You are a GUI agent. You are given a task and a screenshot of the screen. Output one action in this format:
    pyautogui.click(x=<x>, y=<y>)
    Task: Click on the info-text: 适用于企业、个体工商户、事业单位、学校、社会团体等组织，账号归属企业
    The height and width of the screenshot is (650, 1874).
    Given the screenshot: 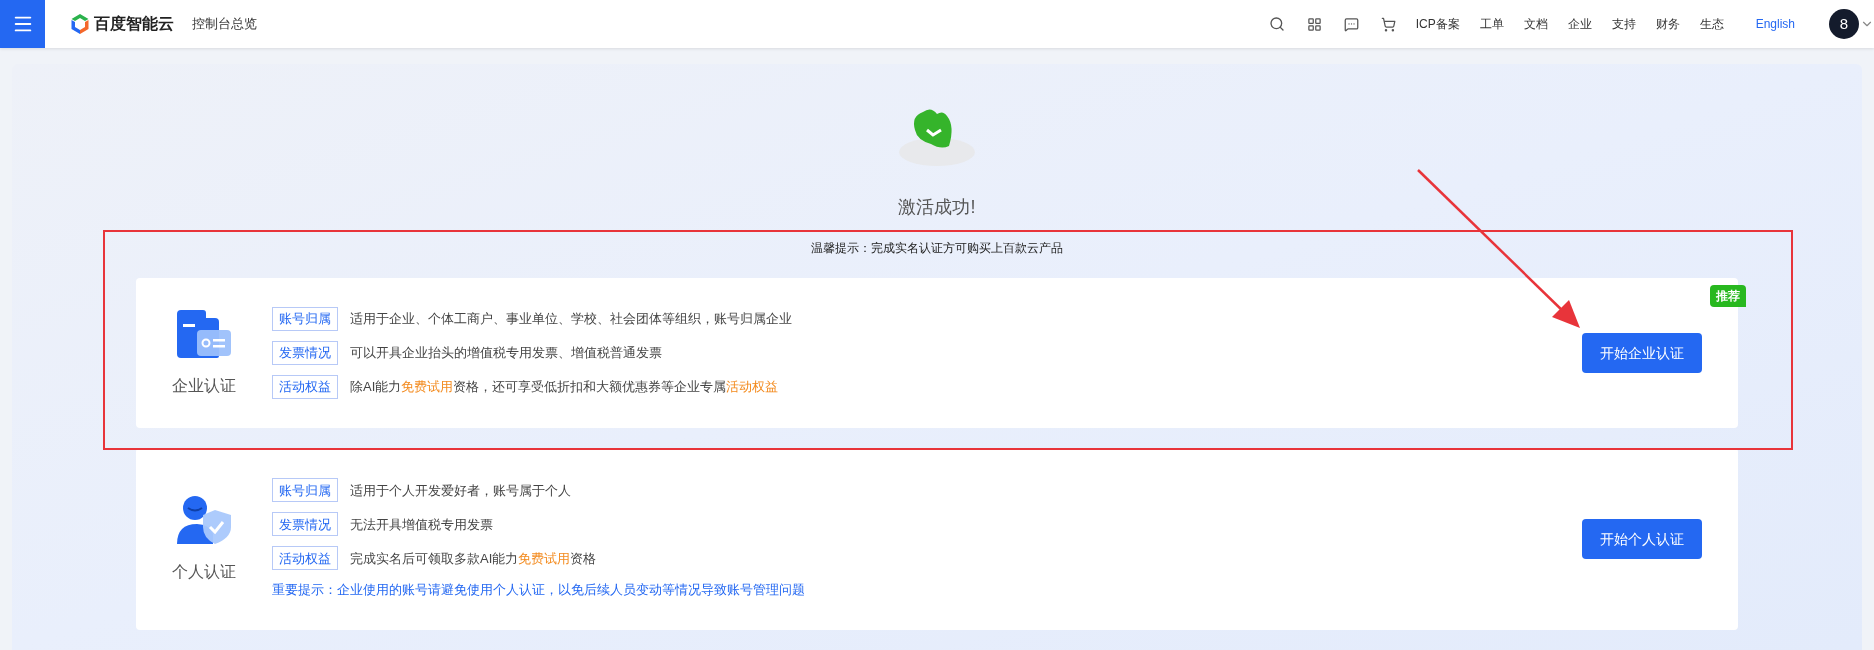 What is the action you would take?
    pyautogui.click(x=571, y=319)
    